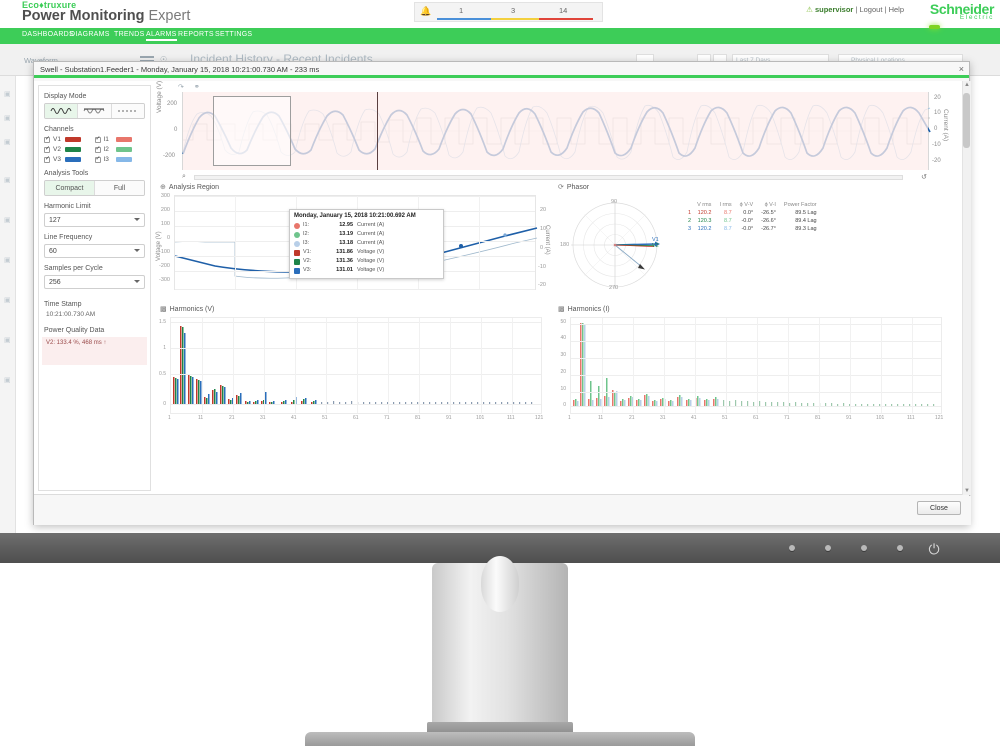 This screenshot has width=1000, height=746. I want to click on nav-diagrams: DIAGRAMS, so click(90, 34).